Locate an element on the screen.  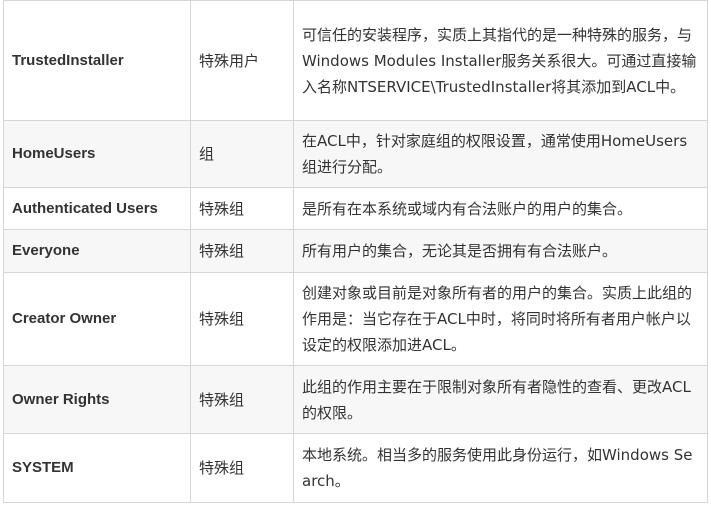
principal-name-cell: Authenticated Users is located at coordinates (97, 208).